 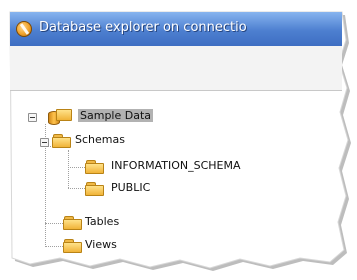 What do you see at coordinates (102, 221) in the screenshot?
I see `tree-item-label: Tables` at bounding box center [102, 221].